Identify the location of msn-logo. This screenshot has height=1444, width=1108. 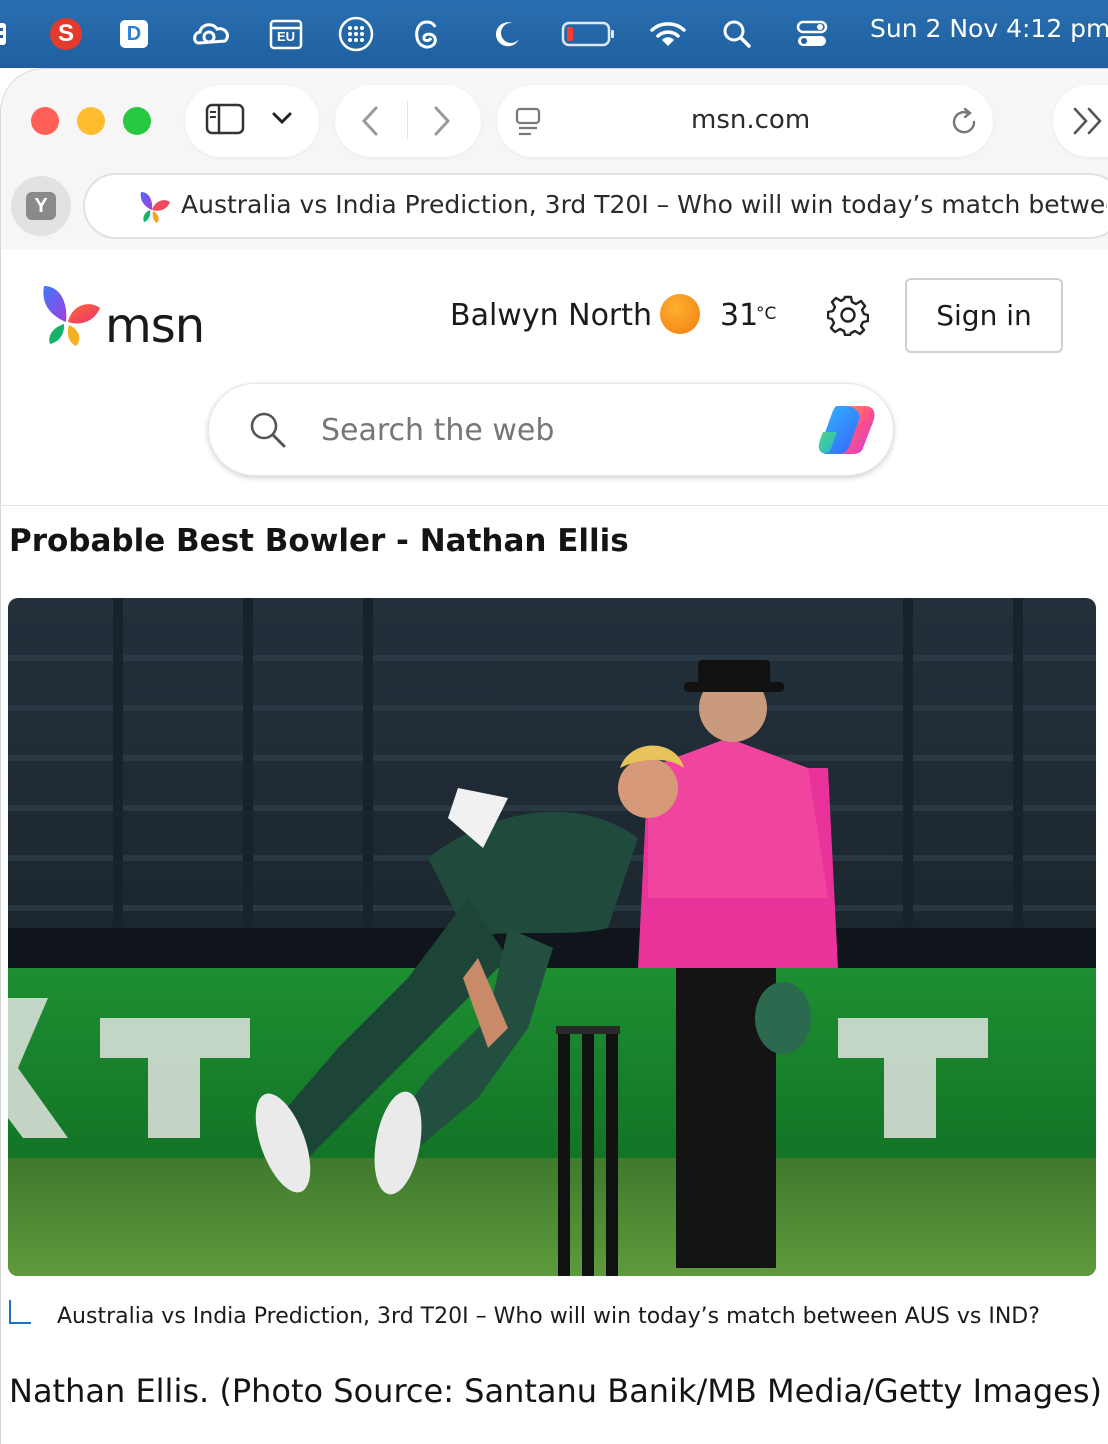
(70, 316).